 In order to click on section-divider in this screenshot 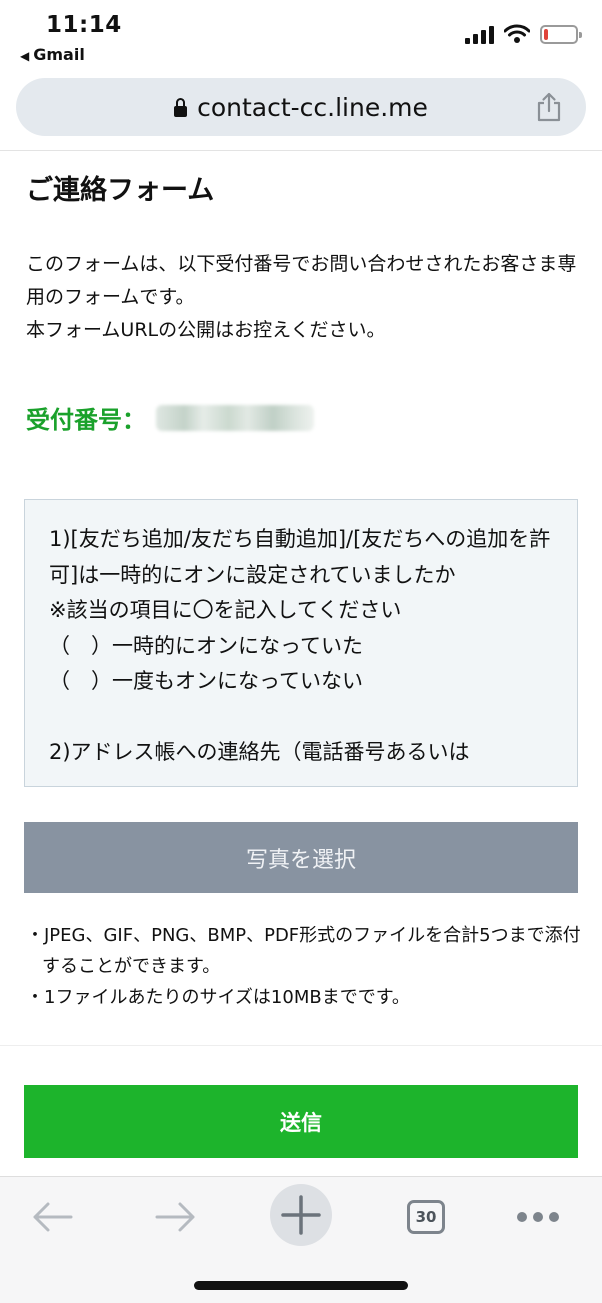, I will do `click(301, 1045)`.